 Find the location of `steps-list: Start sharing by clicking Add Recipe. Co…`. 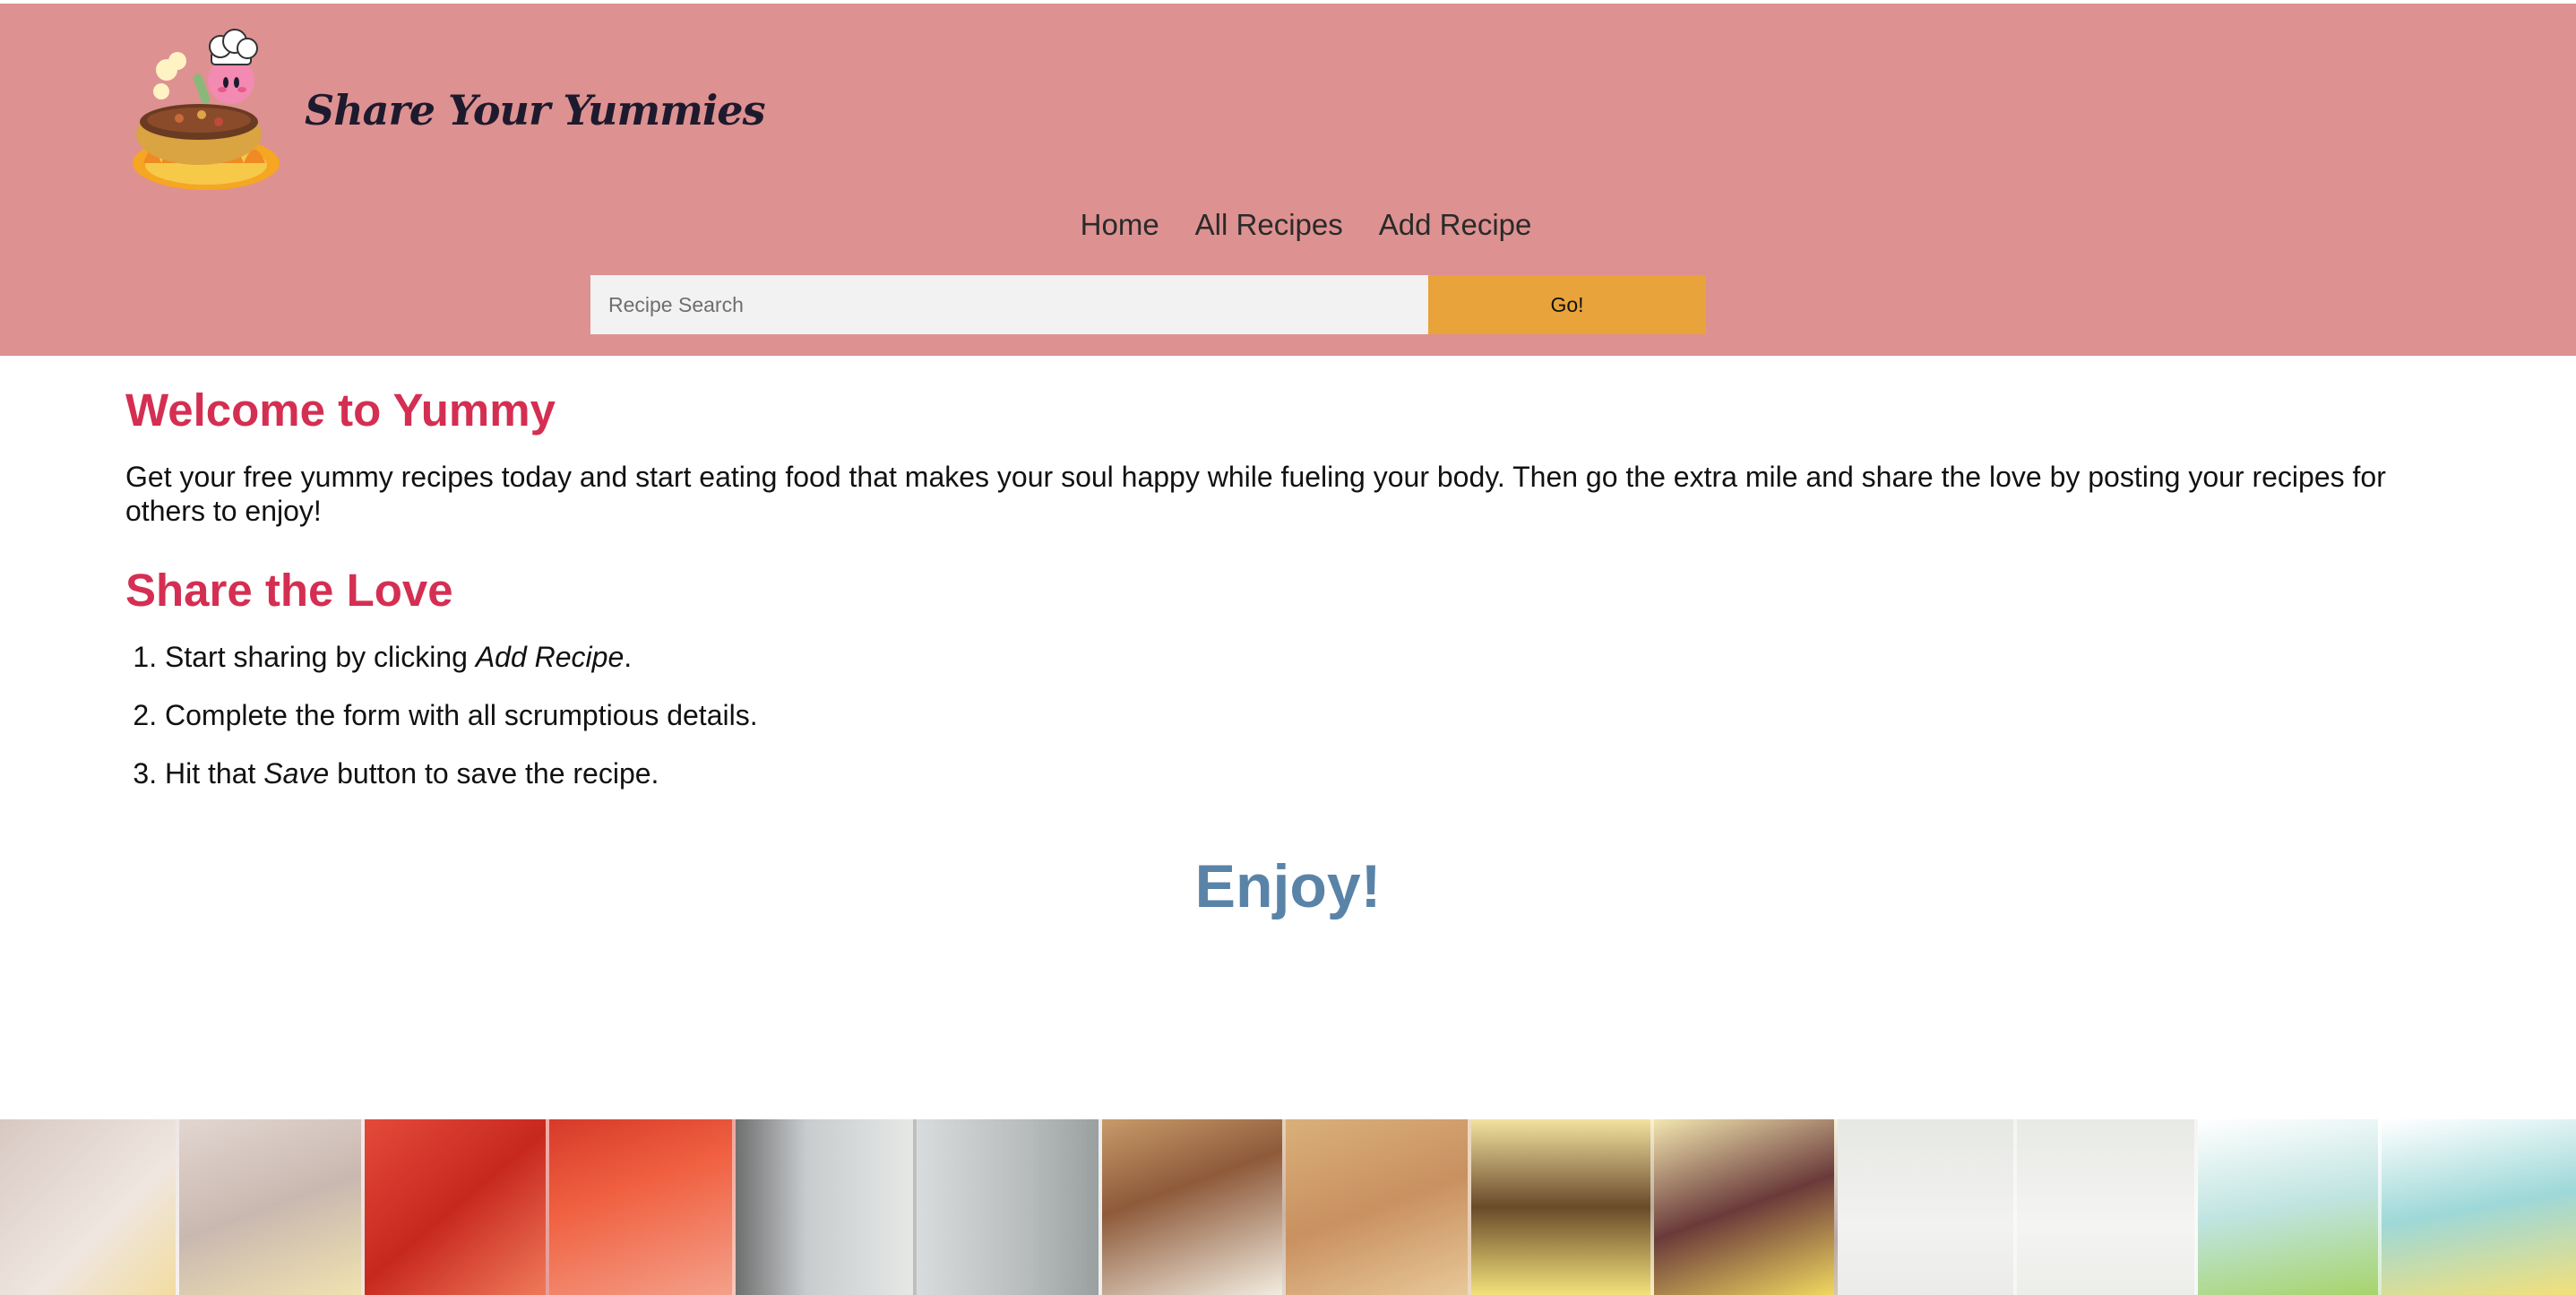

steps-list: Start sharing by clicking Add Recipe. Co… is located at coordinates (1290, 715).